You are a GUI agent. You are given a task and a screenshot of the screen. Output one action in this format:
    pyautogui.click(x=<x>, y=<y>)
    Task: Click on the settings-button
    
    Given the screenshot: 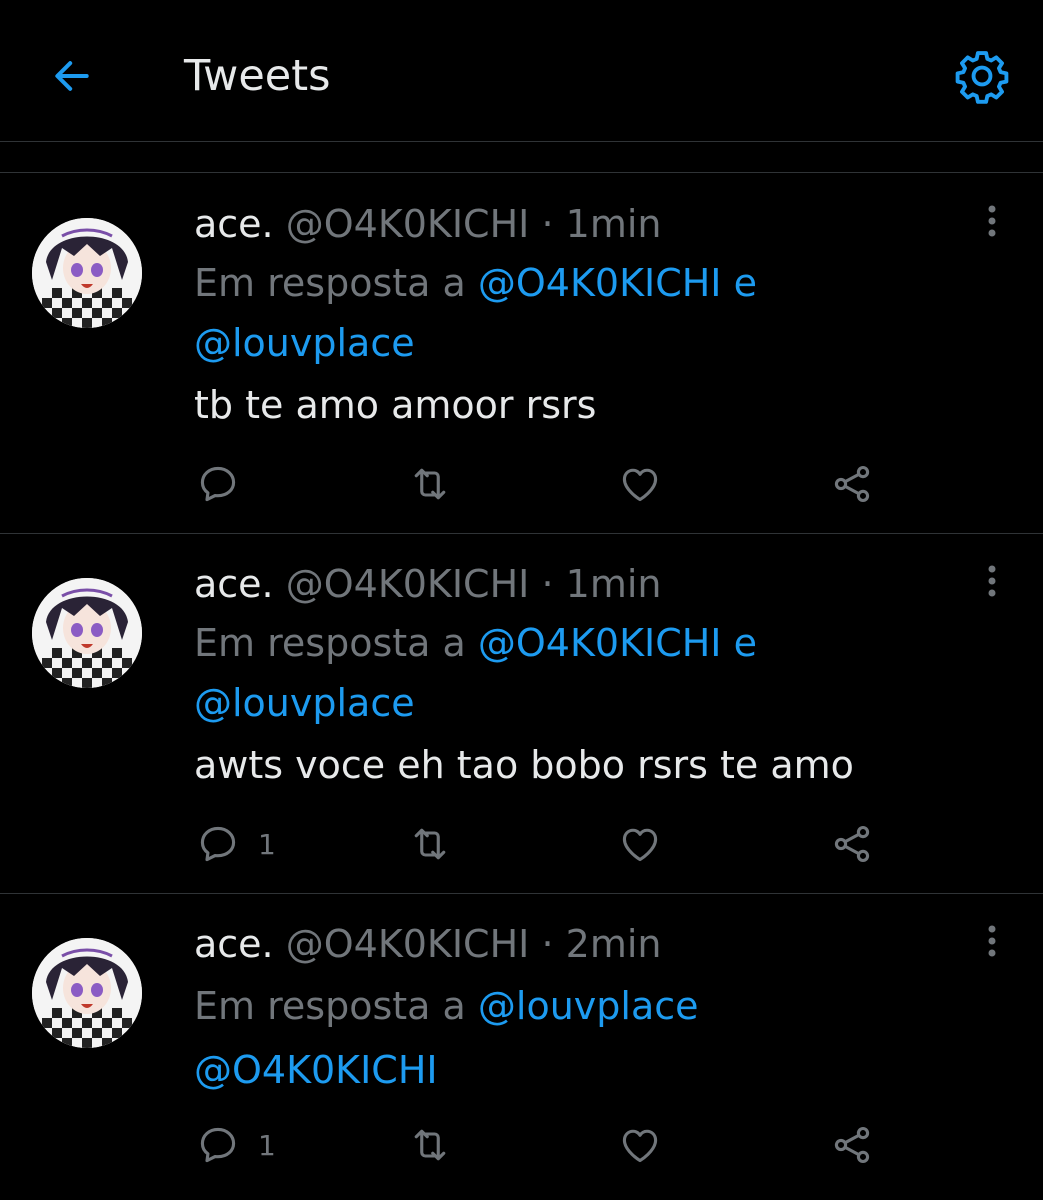 What is the action you would take?
    pyautogui.click(x=982, y=76)
    